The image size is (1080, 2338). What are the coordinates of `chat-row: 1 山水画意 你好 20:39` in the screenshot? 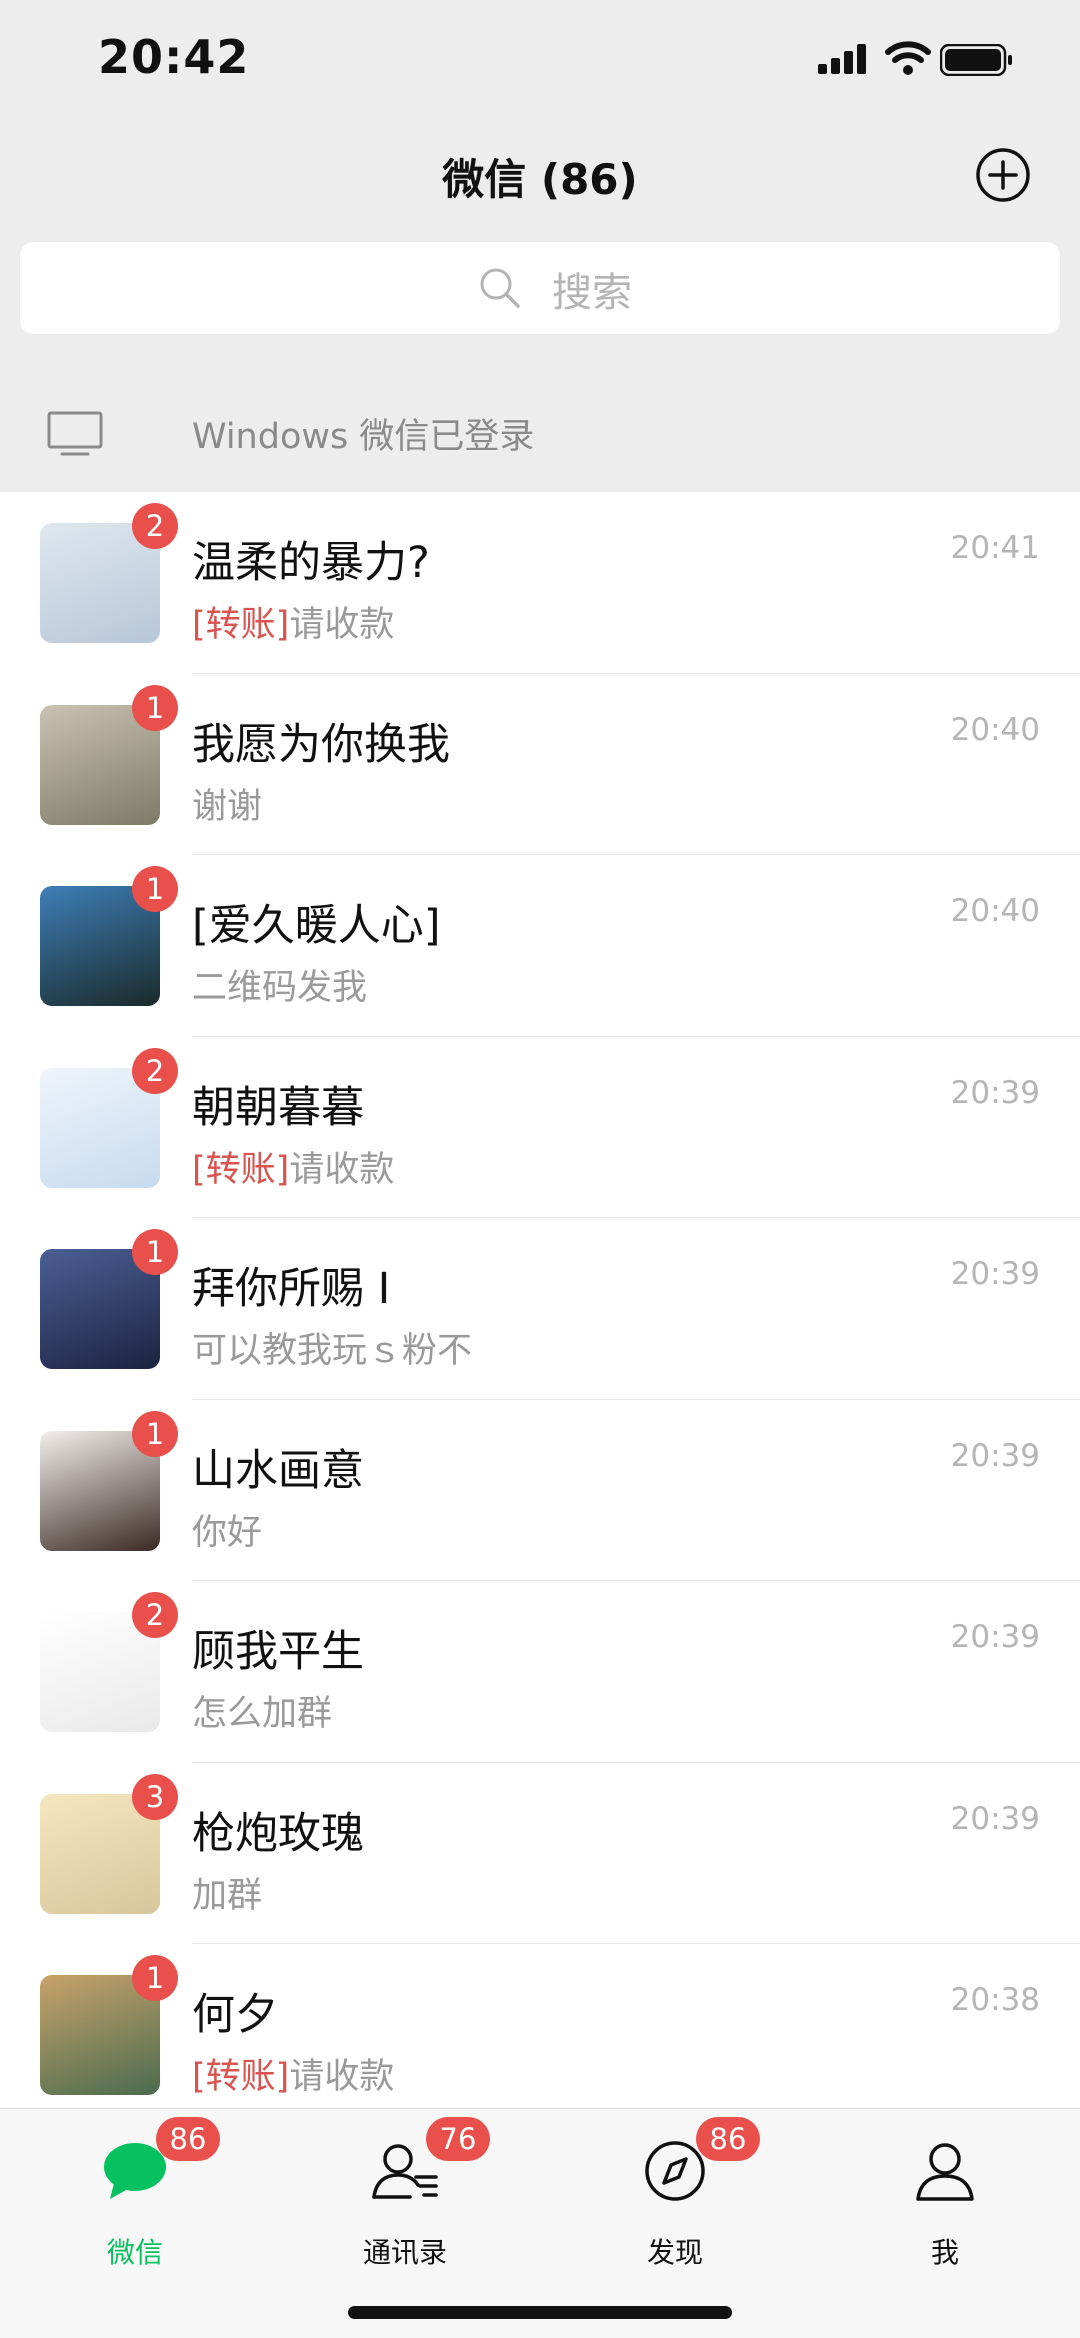 It's located at (540, 1490).